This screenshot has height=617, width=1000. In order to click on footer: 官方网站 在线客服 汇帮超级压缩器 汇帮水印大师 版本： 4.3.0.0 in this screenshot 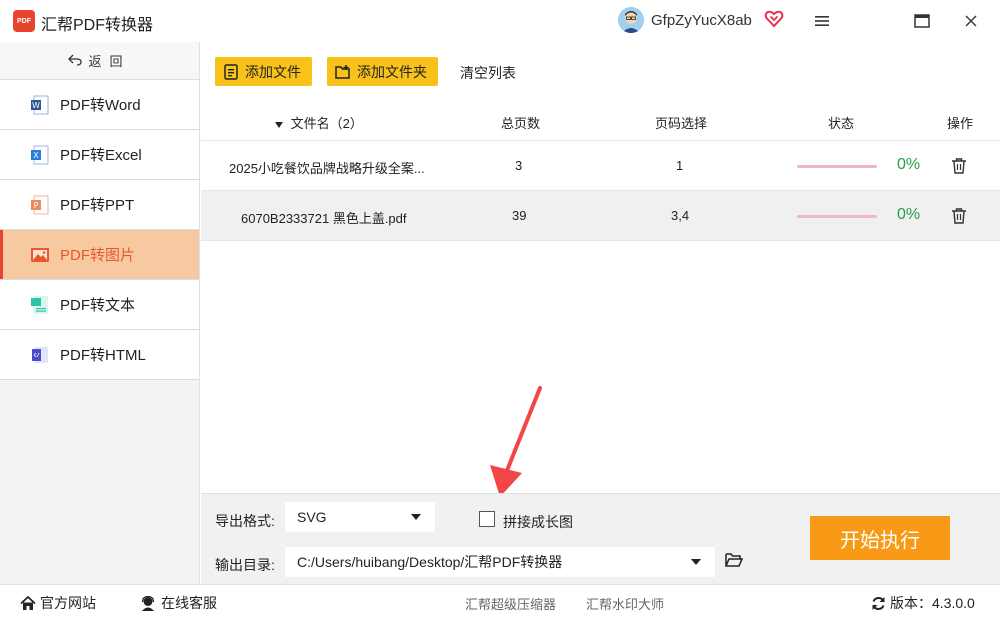, I will do `click(500, 600)`.